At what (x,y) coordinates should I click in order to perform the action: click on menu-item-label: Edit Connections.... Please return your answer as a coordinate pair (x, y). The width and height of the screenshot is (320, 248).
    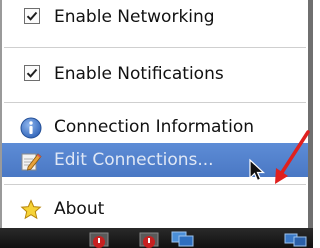
    Looking at the image, I should click on (134, 160).